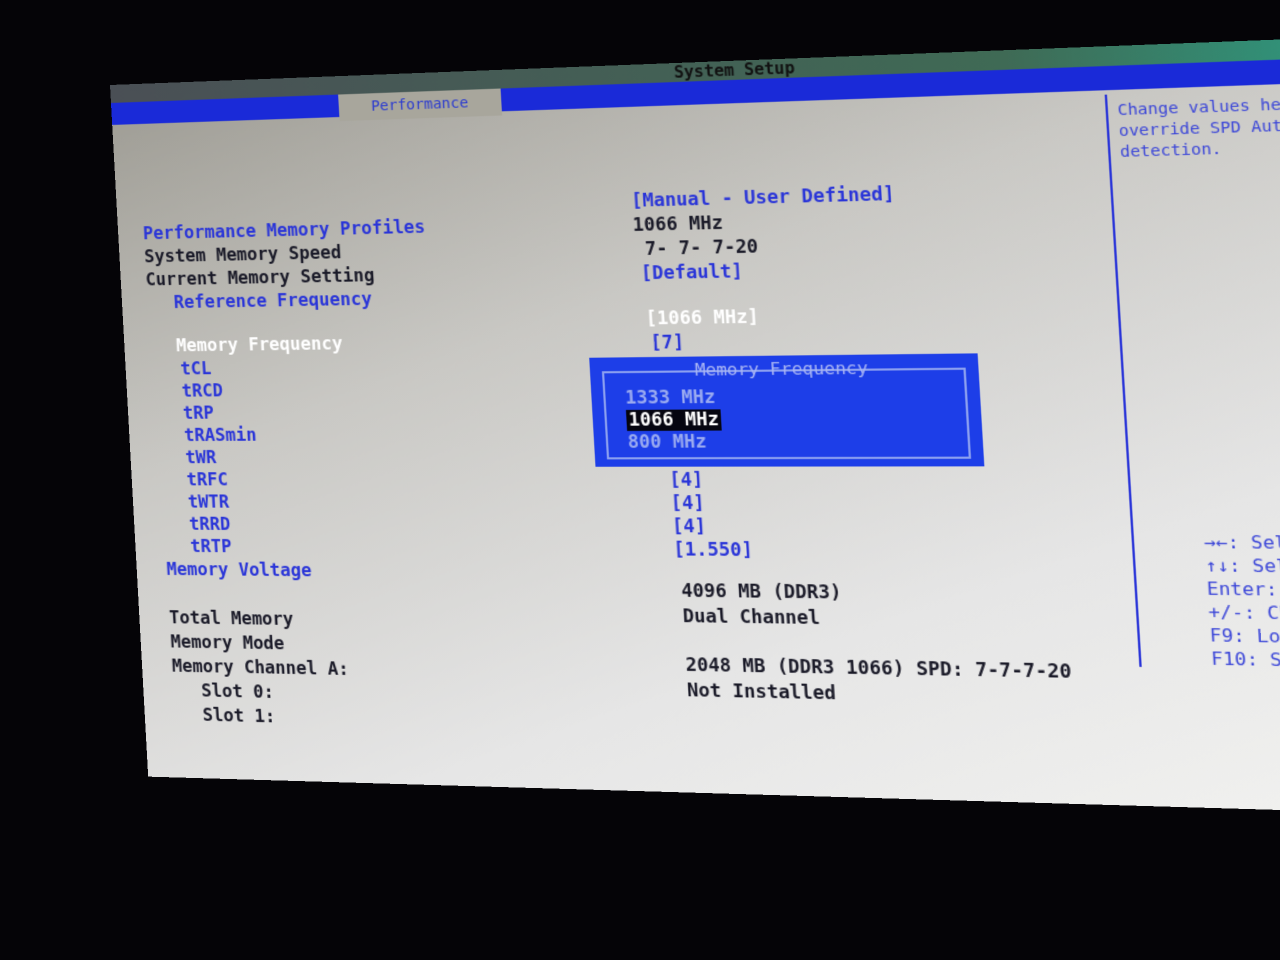  Describe the element at coordinates (1243, 613) in the screenshot. I see `key-change-opt: +/-: Change Opt.` at that location.